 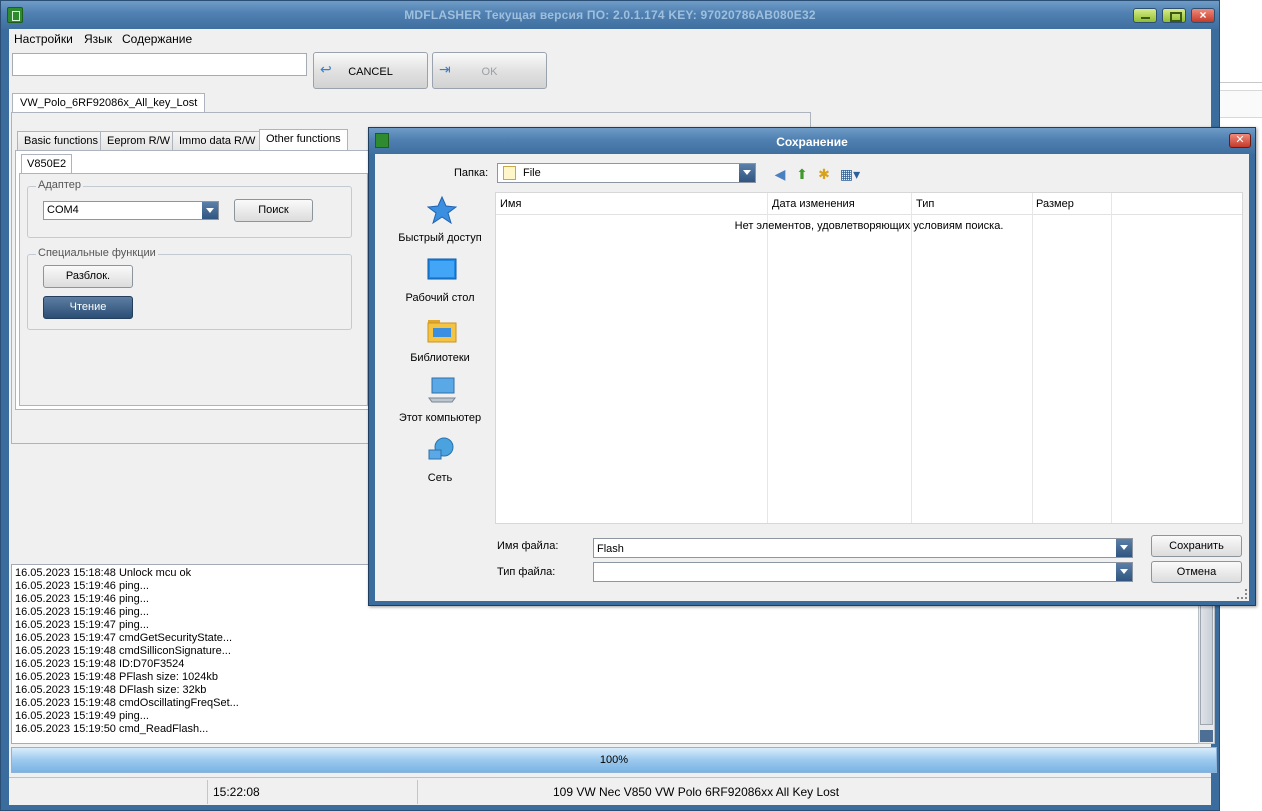 I want to click on scrollbar-thumb, so click(x=1206, y=665).